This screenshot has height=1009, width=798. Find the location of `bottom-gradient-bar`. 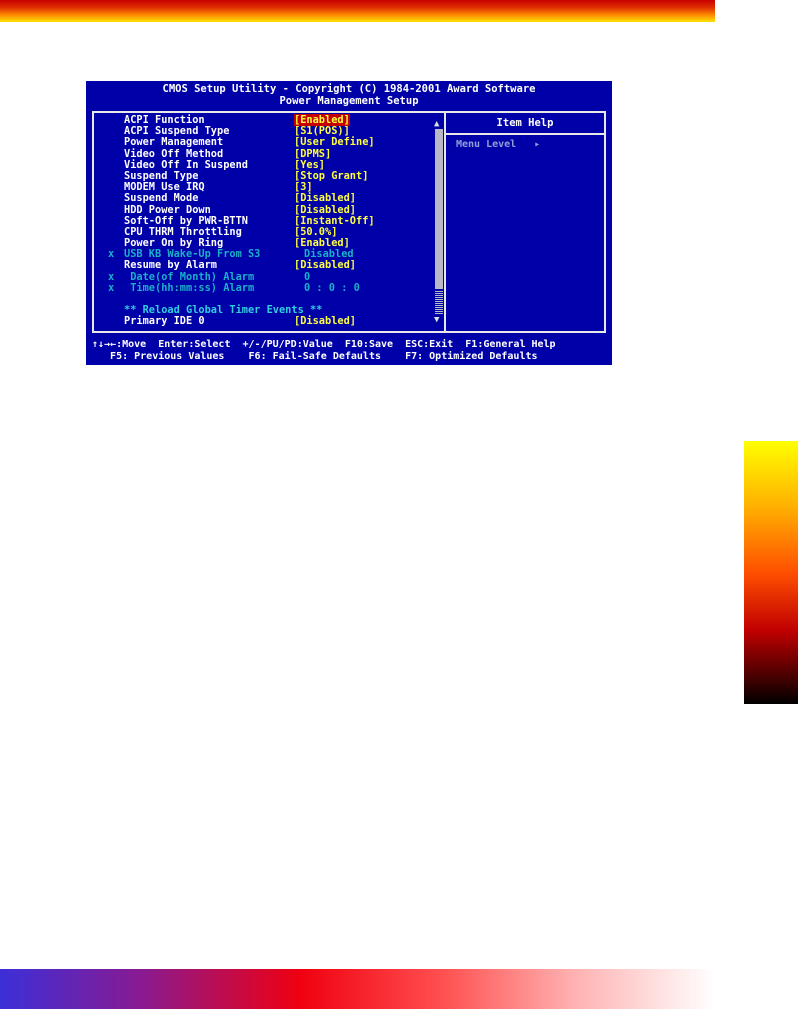

bottom-gradient-bar is located at coordinates (357, 989).